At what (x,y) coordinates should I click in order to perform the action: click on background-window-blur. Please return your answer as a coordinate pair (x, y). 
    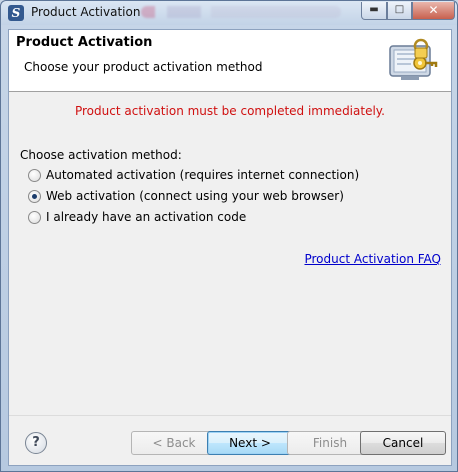
    Looking at the image, I should click on (241, 12).